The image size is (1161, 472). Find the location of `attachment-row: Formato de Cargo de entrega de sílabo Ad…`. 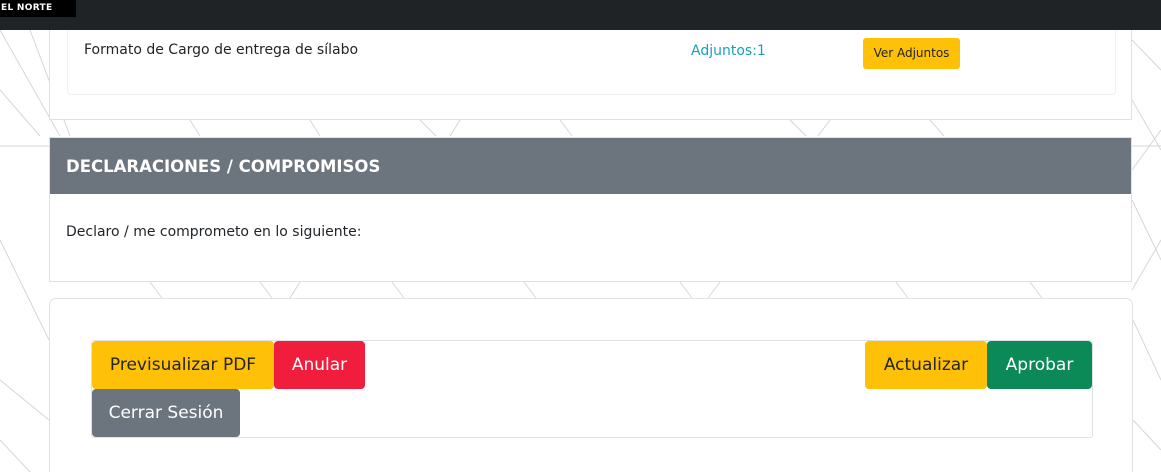

attachment-row: Formato de Cargo de entrega de sílabo Ad… is located at coordinates (591, 58).